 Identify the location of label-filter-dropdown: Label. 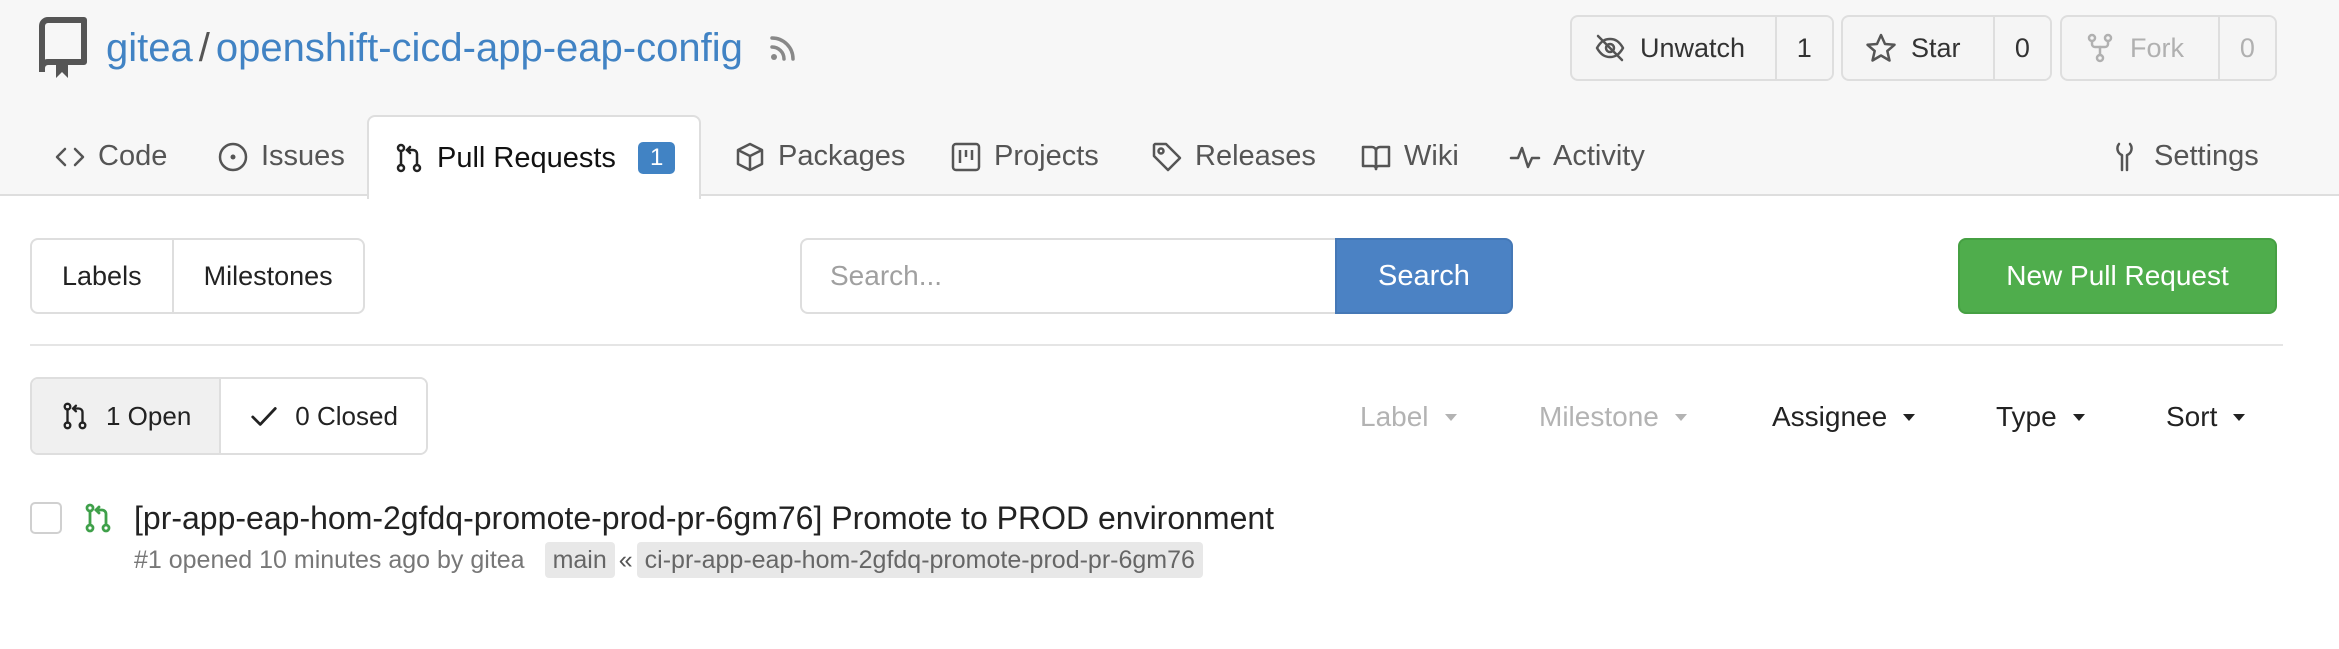
(1408, 417).